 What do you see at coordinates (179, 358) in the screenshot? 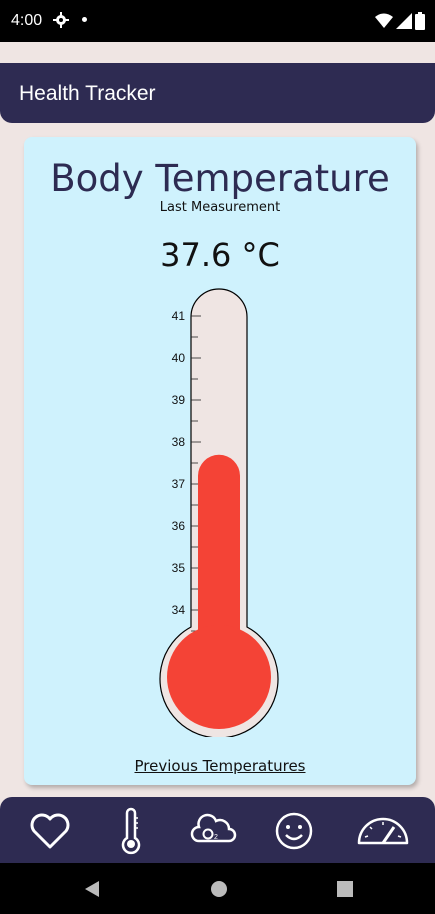
I see `scale-label: 40` at bounding box center [179, 358].